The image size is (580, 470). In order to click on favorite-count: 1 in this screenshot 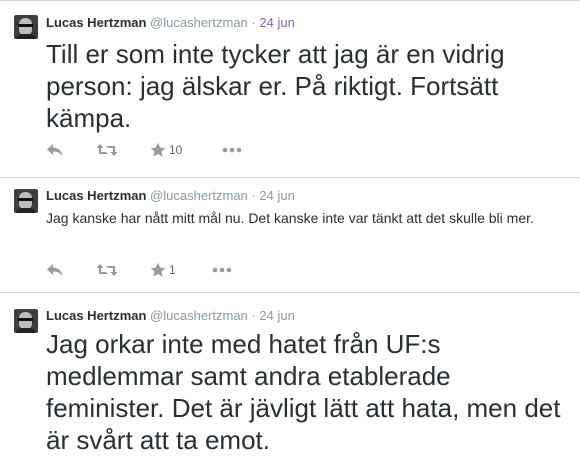, I will do `click(172, 270)`.